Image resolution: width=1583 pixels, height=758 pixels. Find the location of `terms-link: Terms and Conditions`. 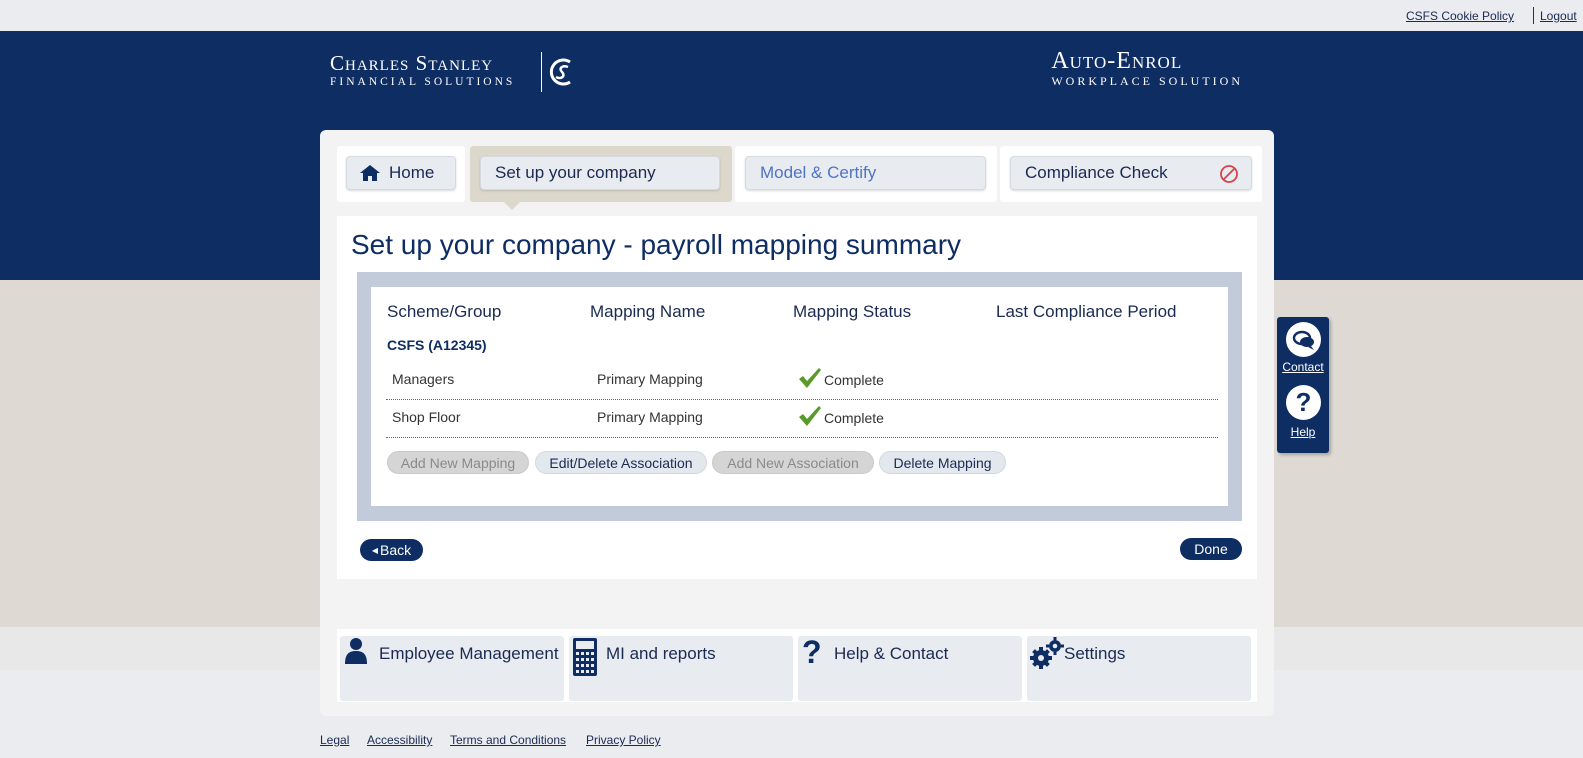

terms-link: Terms and Conditions is located at coordinates (508, 740).